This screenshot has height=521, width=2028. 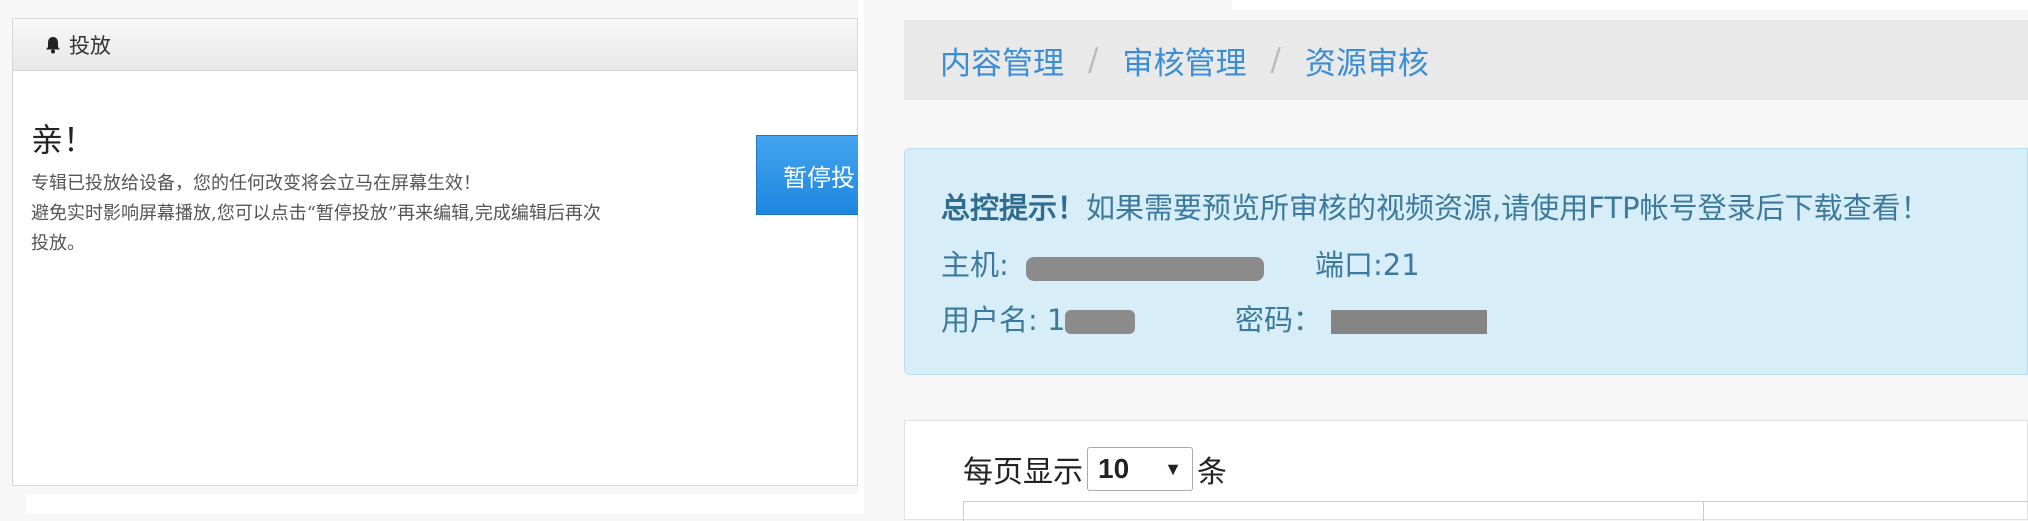 What do you see at coordinates (1023, 472) in the screenshot?
I see `page-size-prefix: 每页显示` at bounding box center [1023, 472].